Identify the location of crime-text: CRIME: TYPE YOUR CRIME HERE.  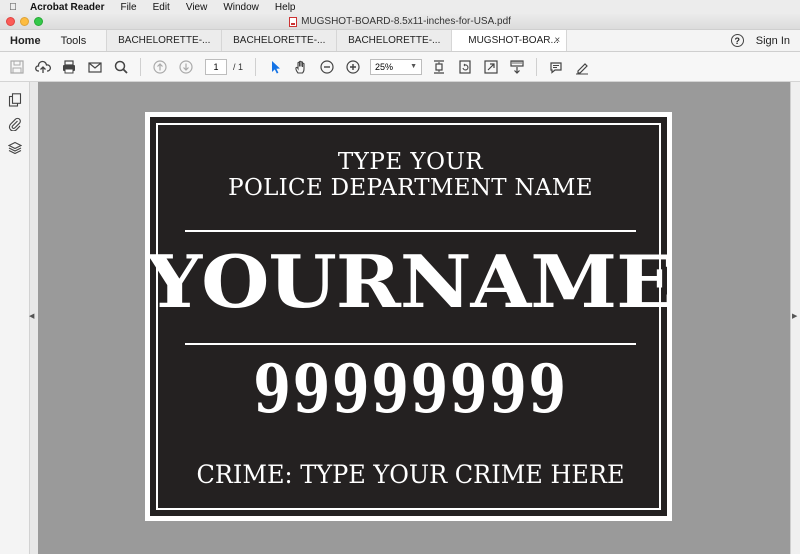
(410, 474).